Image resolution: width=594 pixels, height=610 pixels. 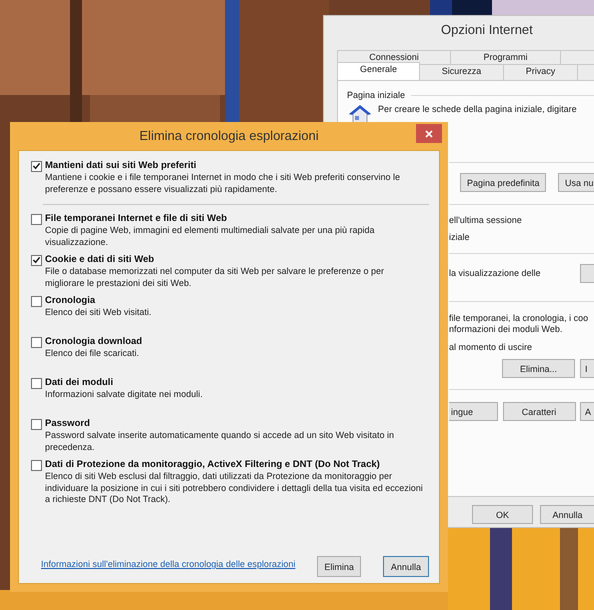 What do you see at coordinates (473, 411) in the screenshot?
I see `window-button: ingue` at bounding box center [473, 411].